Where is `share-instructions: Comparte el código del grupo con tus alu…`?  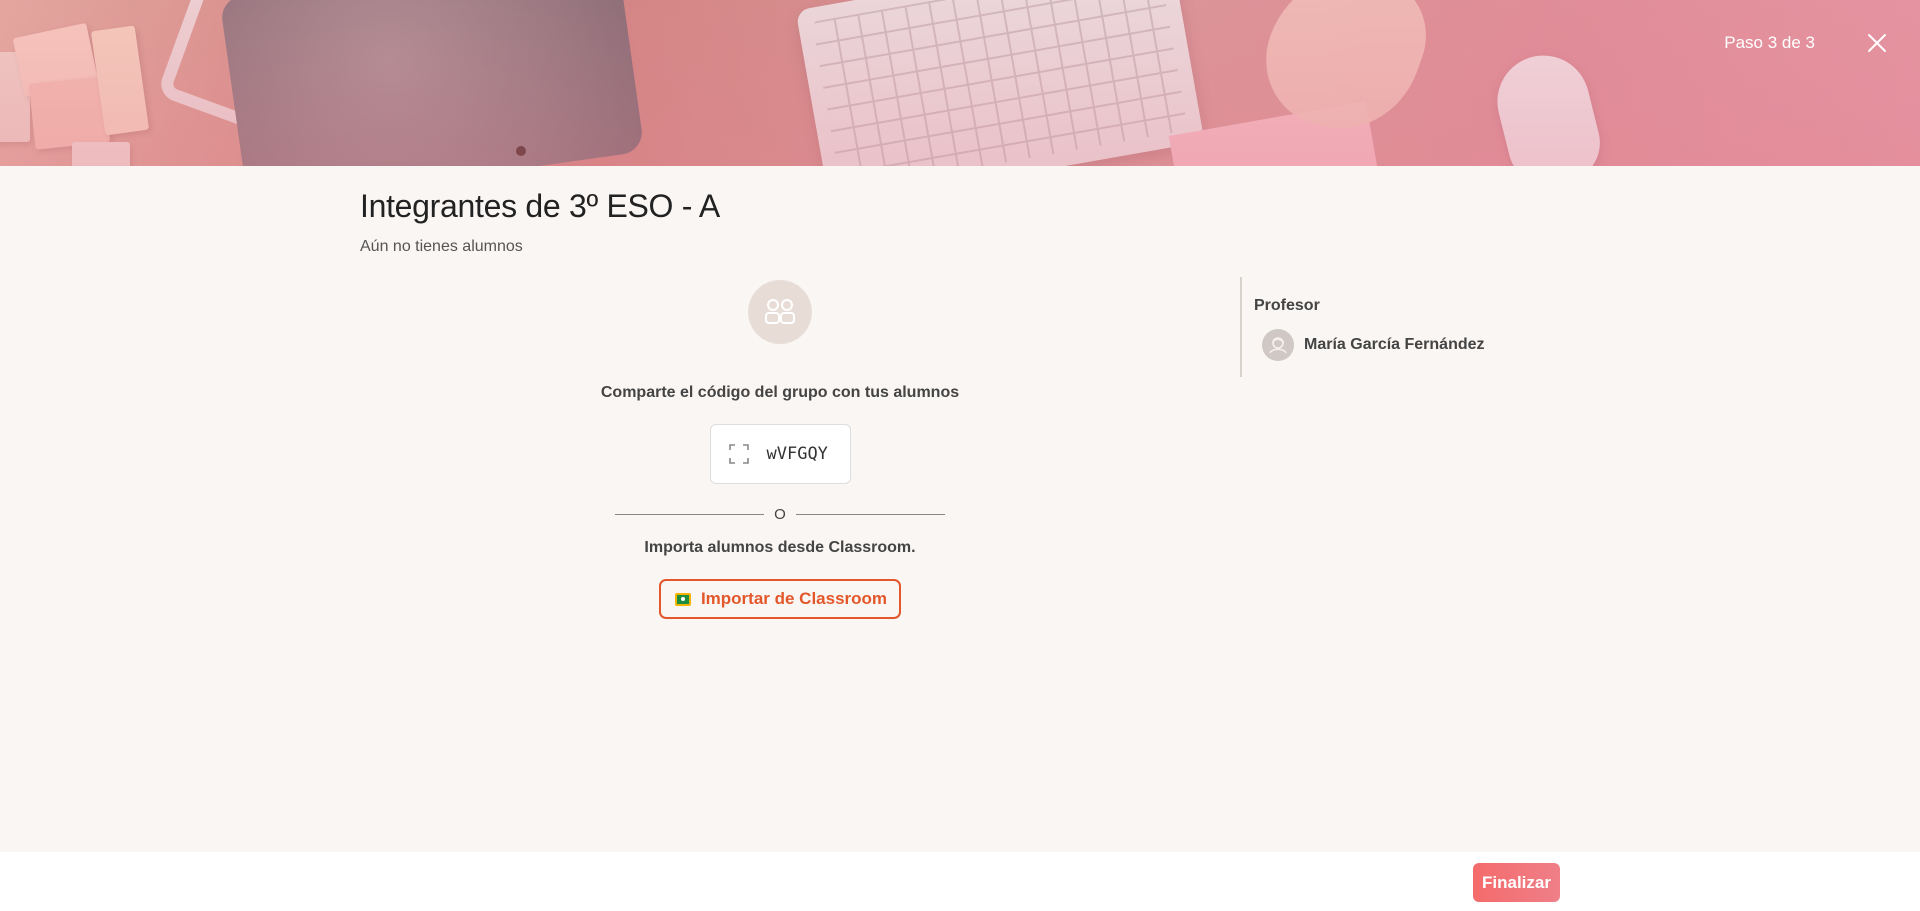
share-instructions: Comparte el código del grupo con tus alu… is located at coordinates (780, 392).